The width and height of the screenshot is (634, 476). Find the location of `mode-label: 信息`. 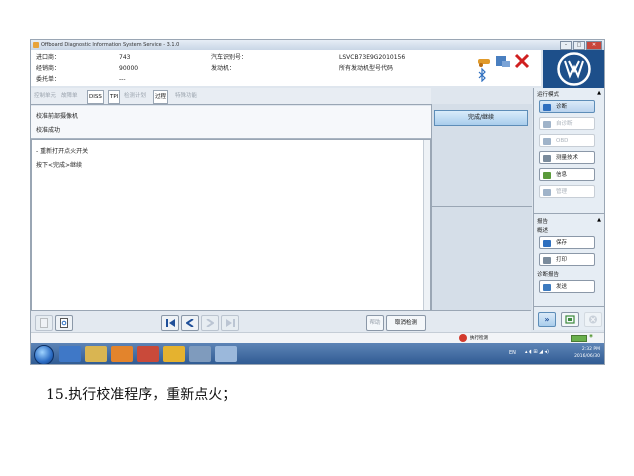

mode-label: 信息 is located at coordinates (562, 175).